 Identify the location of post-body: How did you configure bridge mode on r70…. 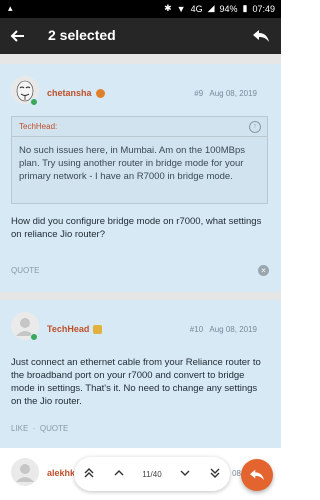
(136, 228).